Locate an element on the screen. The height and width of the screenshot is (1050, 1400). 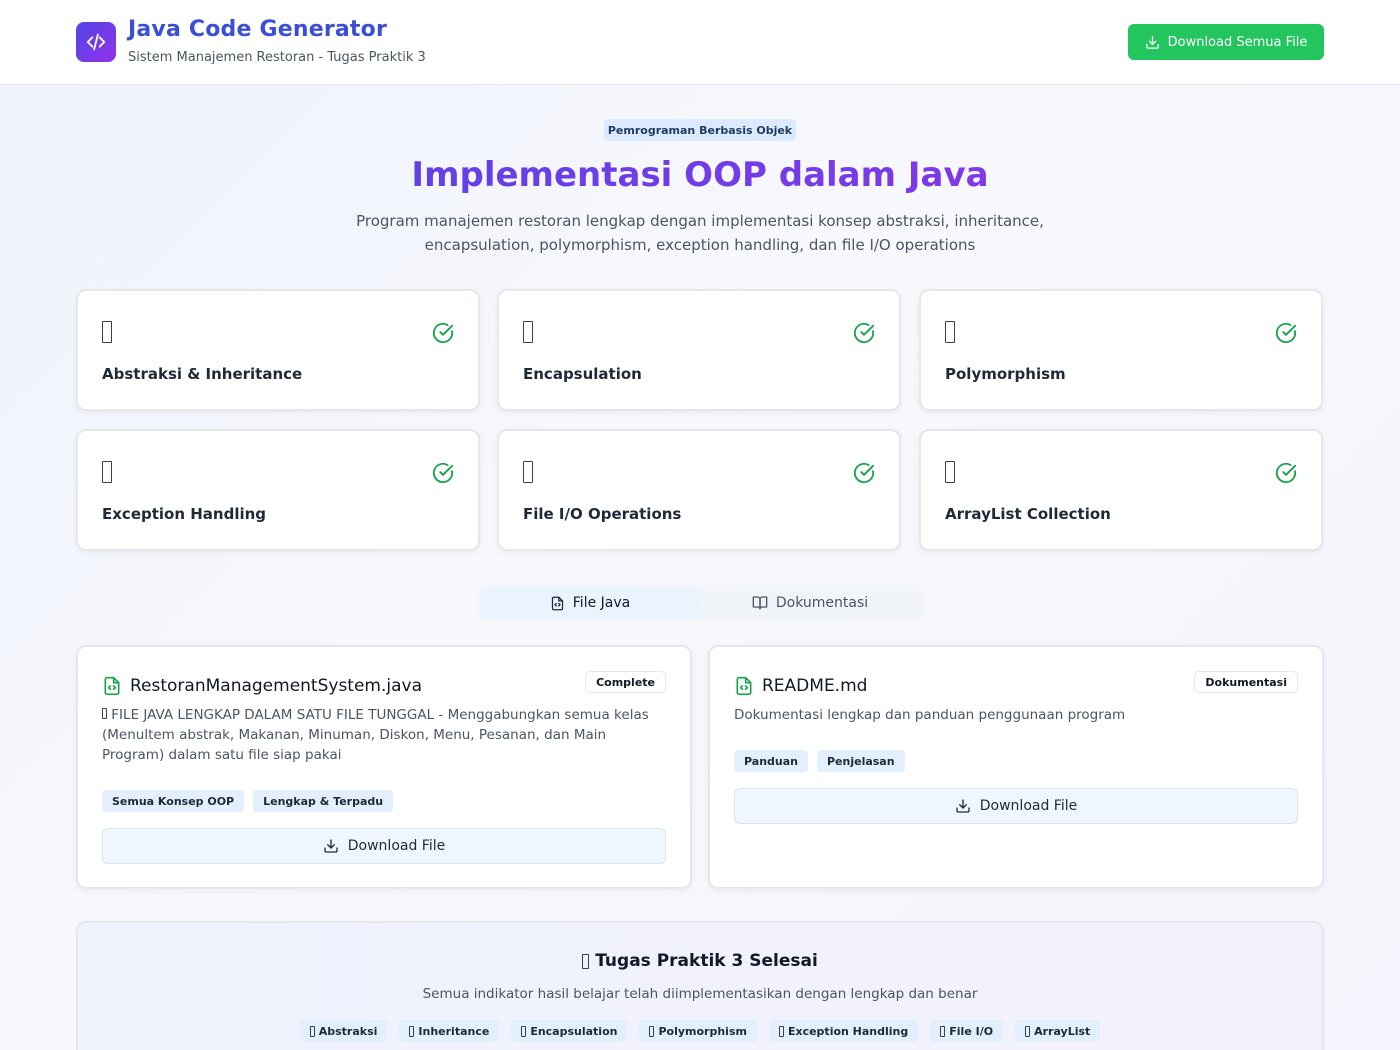
summary-tag-label: ArrayList is located at coordinates (1062, 1031).